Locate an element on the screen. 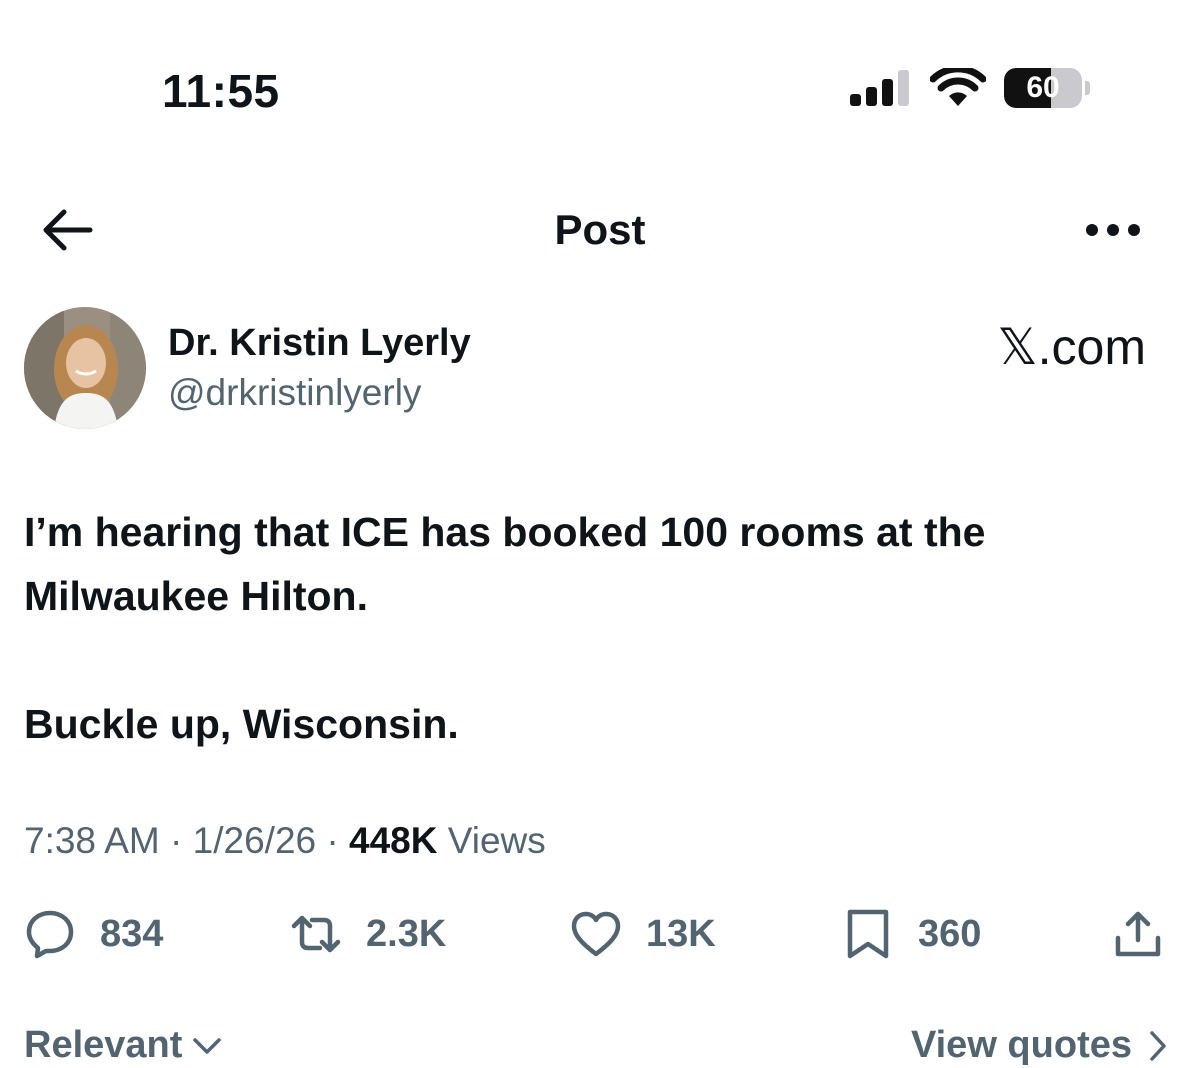  chevron-right-icon is located at coordinates (1158, 1045).